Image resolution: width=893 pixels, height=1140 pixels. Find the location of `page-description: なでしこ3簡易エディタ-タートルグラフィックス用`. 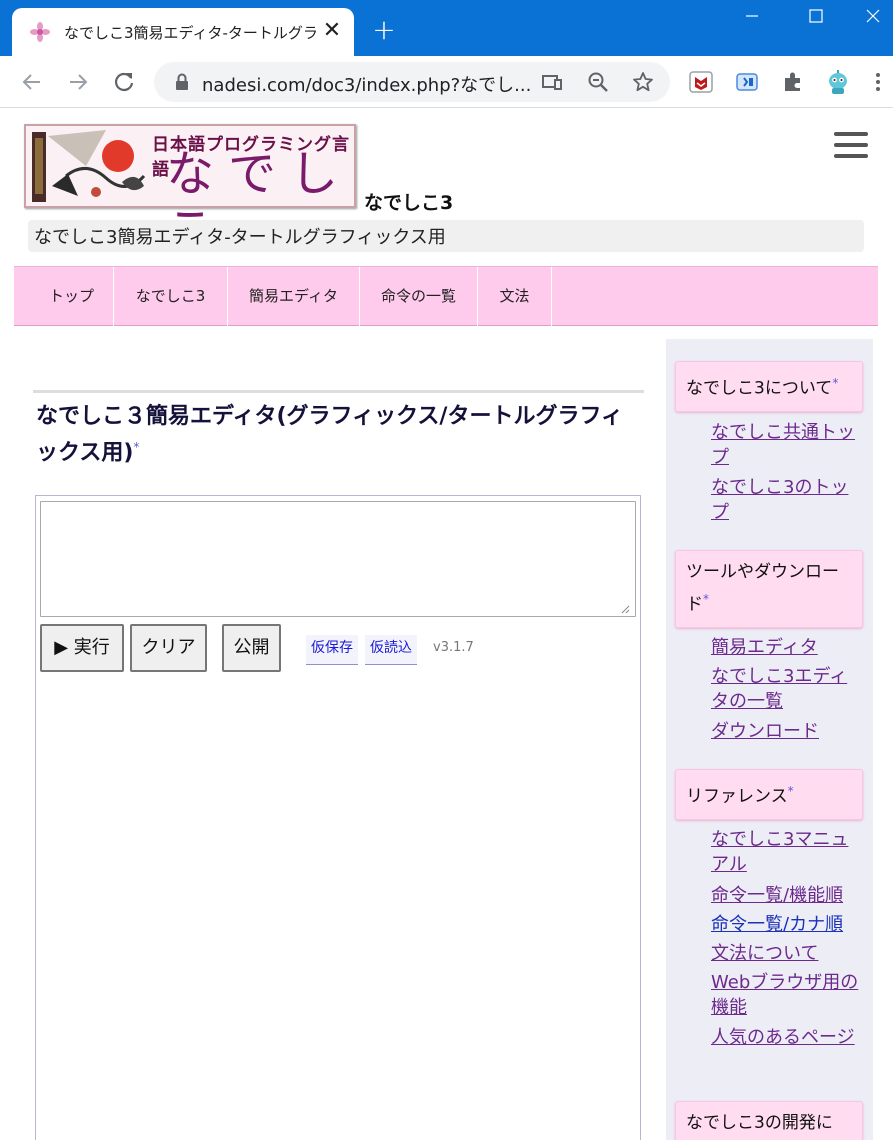

page-description: なでしこ3簡易エディタ-タートルグラフィックス用 is located at coordinates (446, 236).